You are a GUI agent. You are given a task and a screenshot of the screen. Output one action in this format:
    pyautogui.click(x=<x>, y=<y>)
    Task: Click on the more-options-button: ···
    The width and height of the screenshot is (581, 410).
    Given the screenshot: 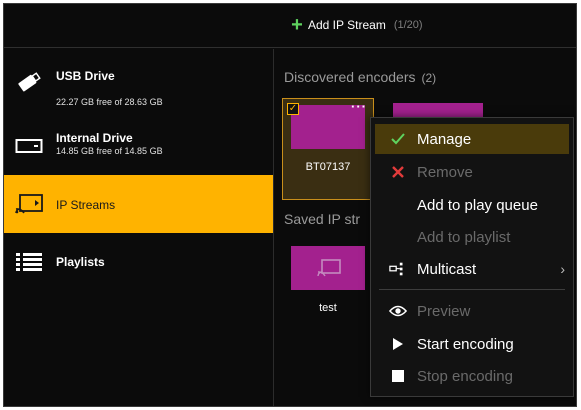 What is the action you would take?
    pyautogui.click(x=359, y=106)
    